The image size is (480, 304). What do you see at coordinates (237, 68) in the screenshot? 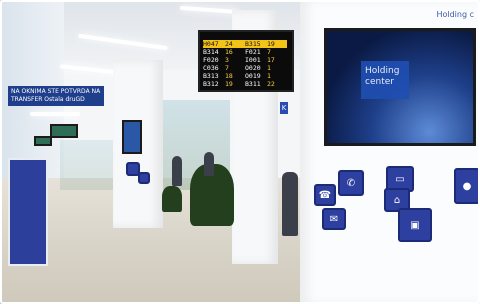
I see `queue-row: C036 7 O020 1` at bounding box center [237, 68].